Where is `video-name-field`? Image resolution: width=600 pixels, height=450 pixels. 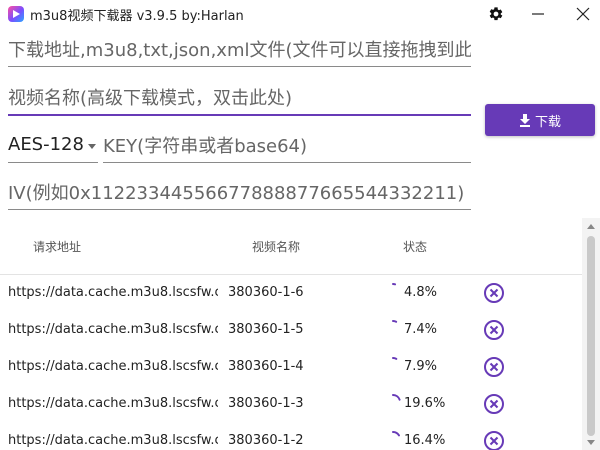 video-name-field is located at coordinates (239, 99).